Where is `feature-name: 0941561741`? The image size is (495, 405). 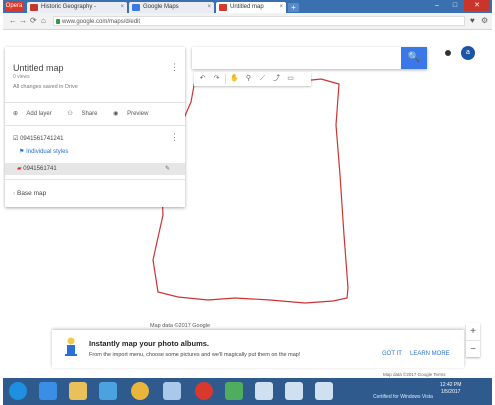 feature-name: 0941561741 is located at coordinates (40, 169).